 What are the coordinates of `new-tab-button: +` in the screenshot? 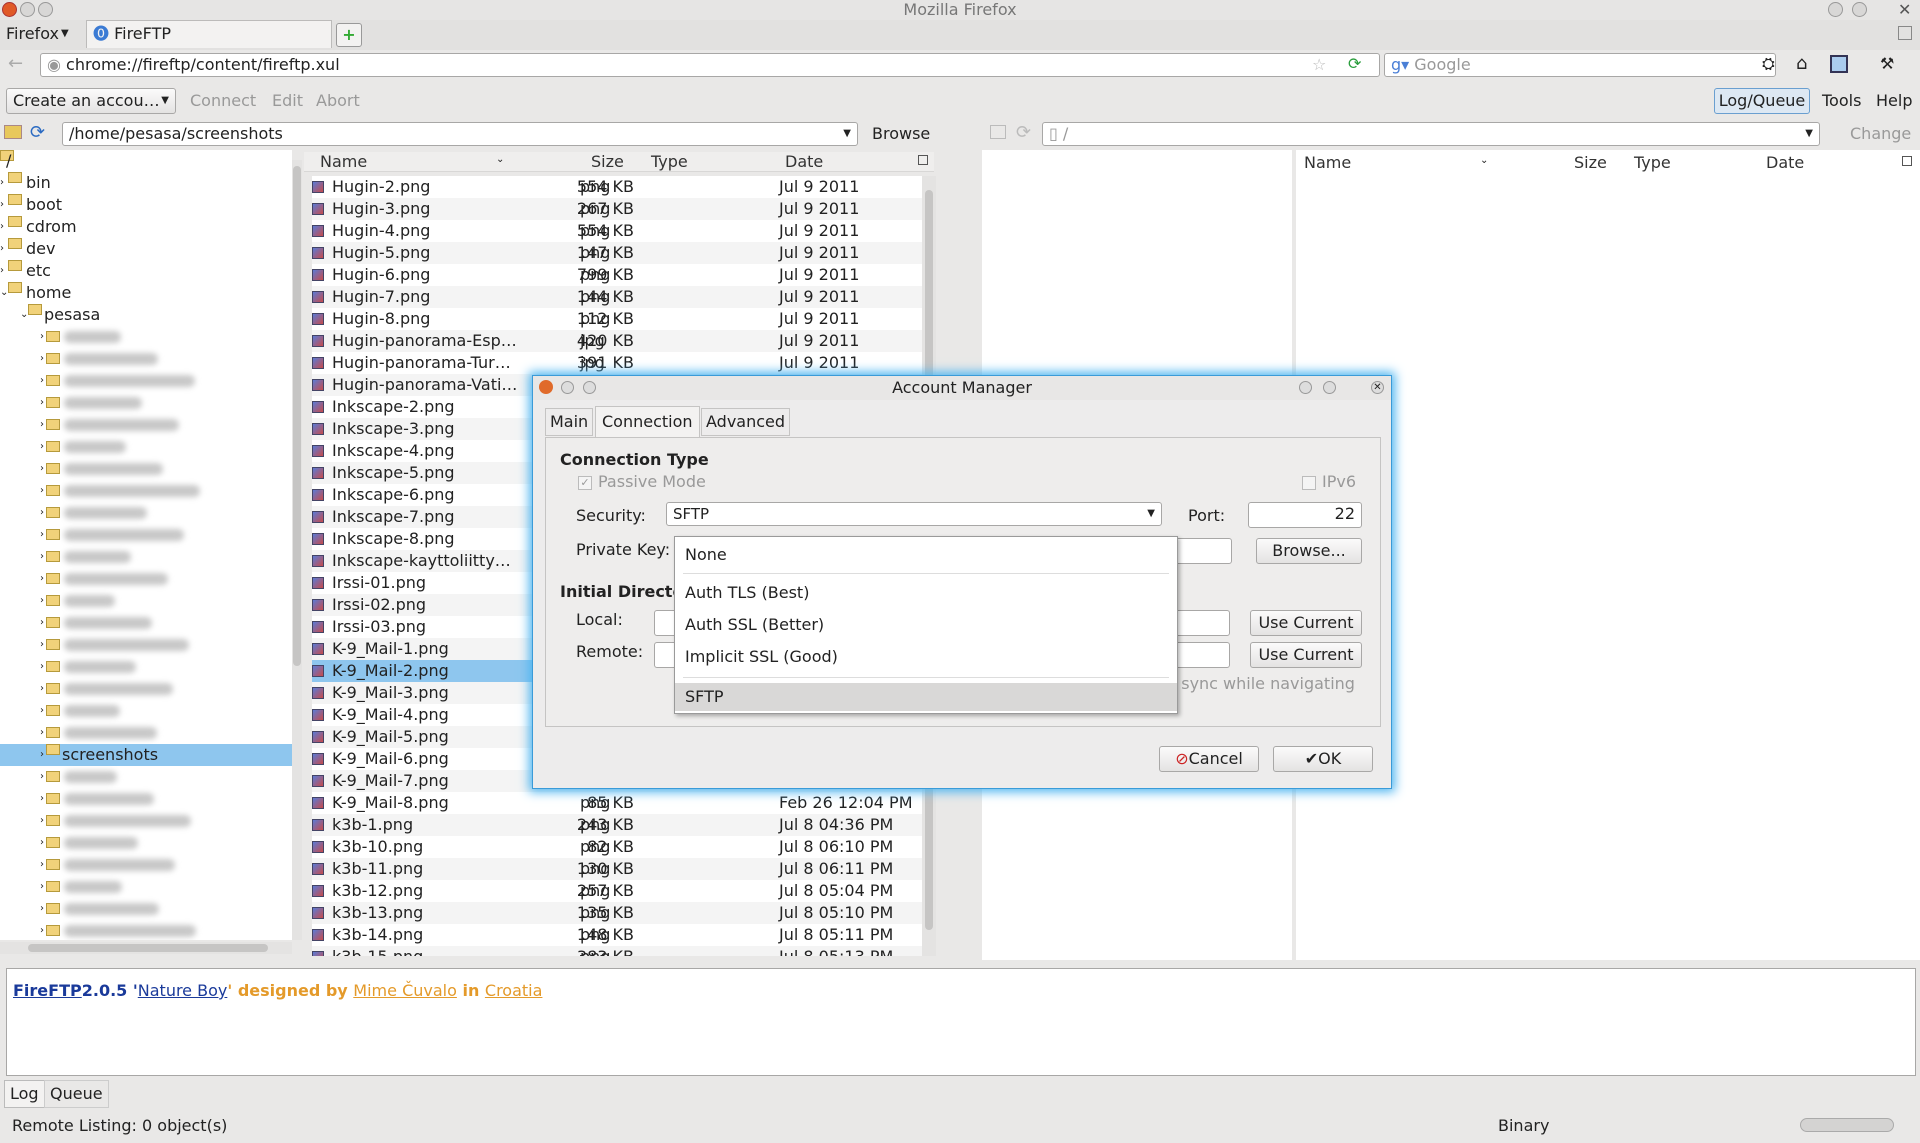 It's located at (349, 35).